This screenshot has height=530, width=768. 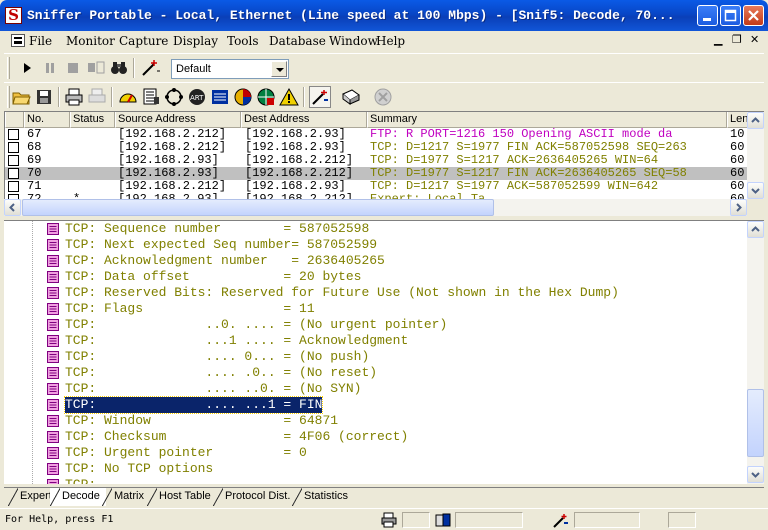 I want to click on dashboard-button, so click(x=128, y=97).